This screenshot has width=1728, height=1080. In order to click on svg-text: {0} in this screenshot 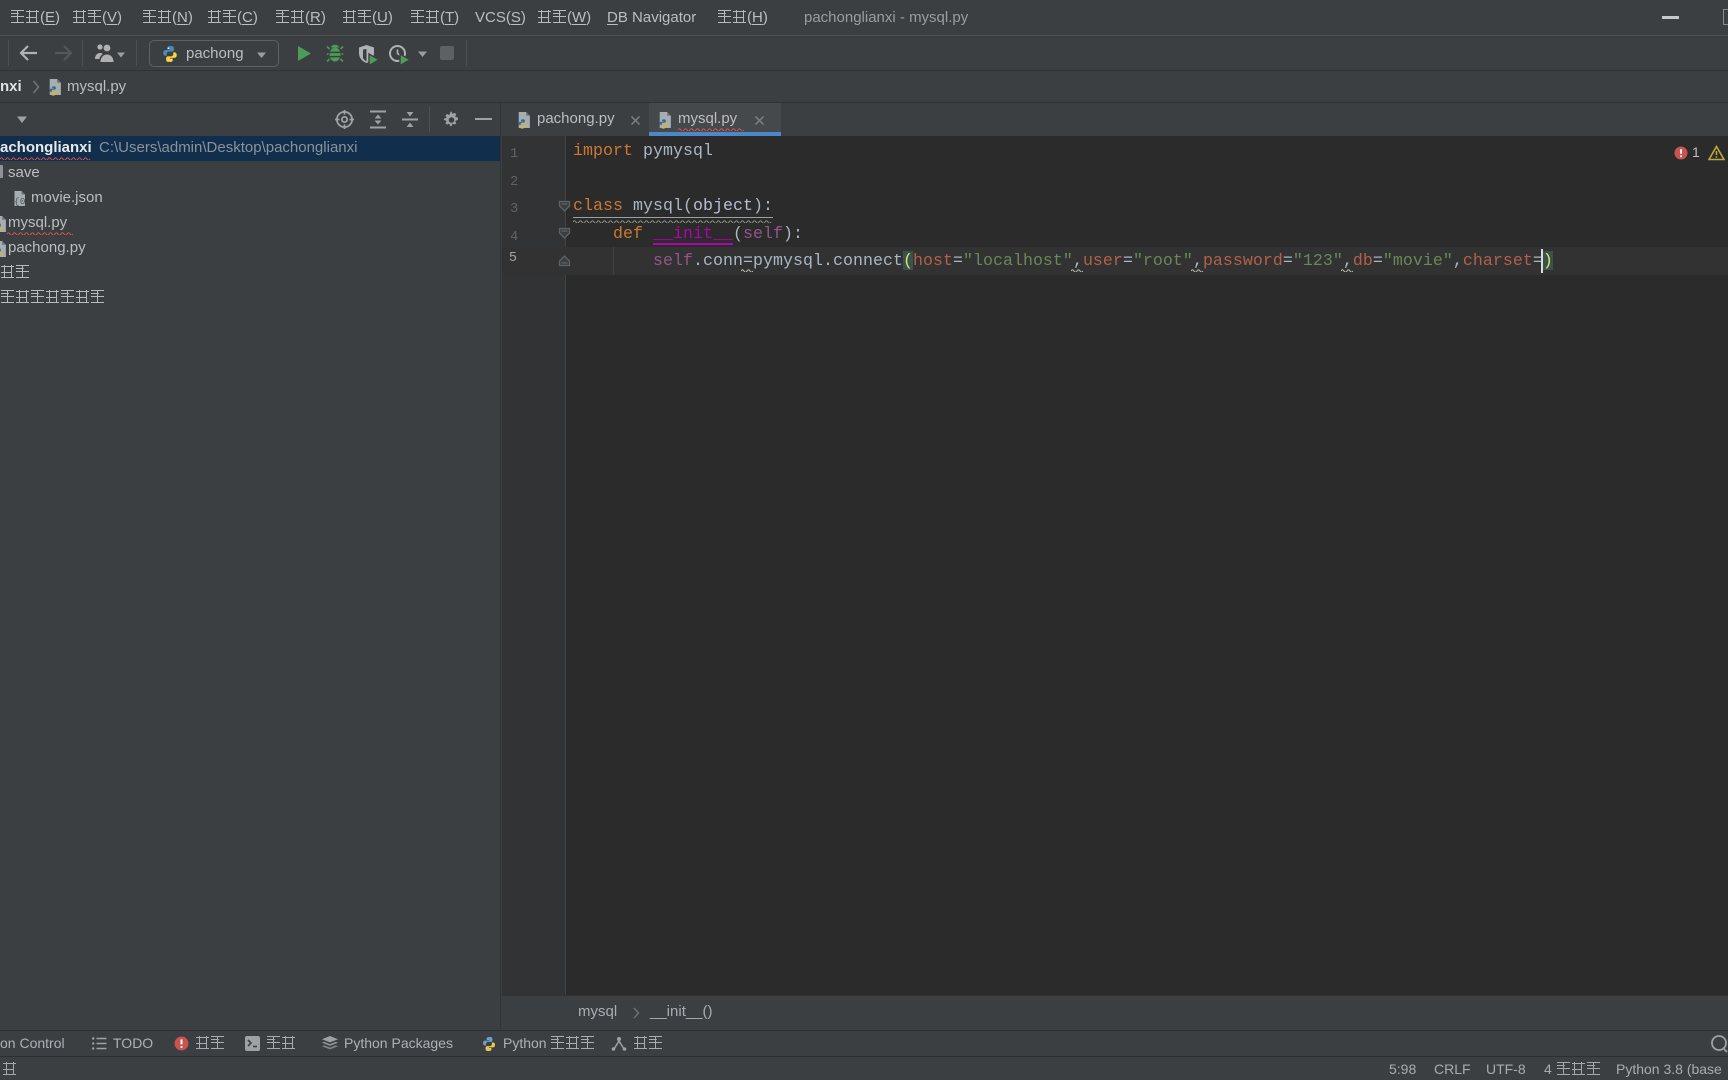, I will do `click(20, 201)`.